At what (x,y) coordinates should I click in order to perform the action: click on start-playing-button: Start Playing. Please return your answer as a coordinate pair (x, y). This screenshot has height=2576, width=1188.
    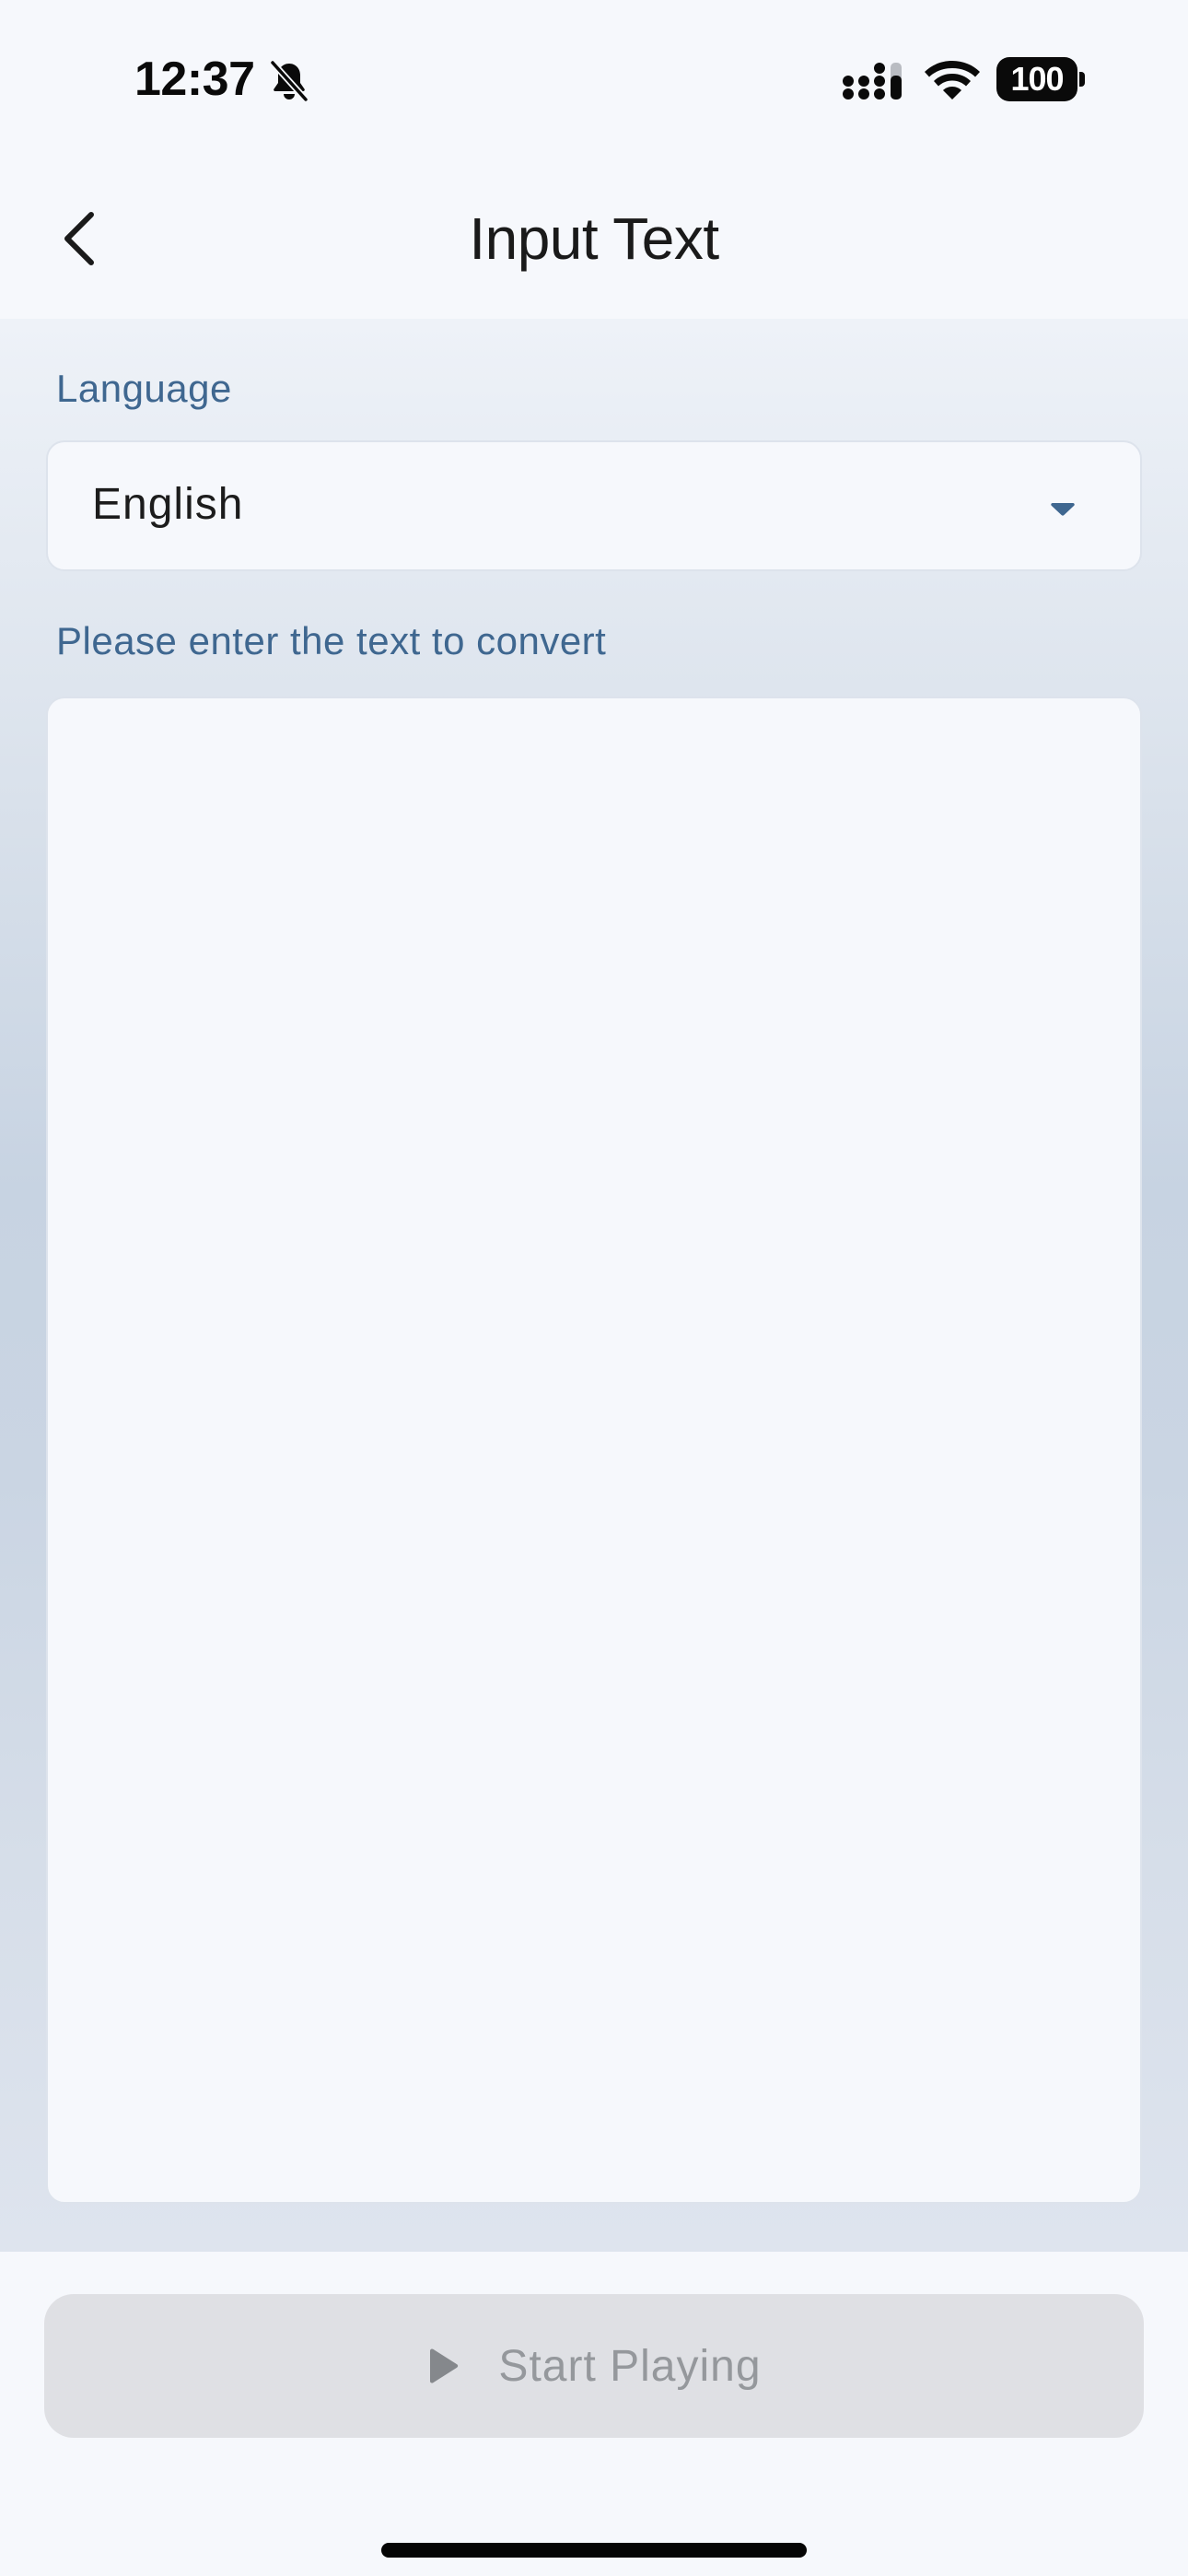
    Looking at the image, I should click on (594, 2366).